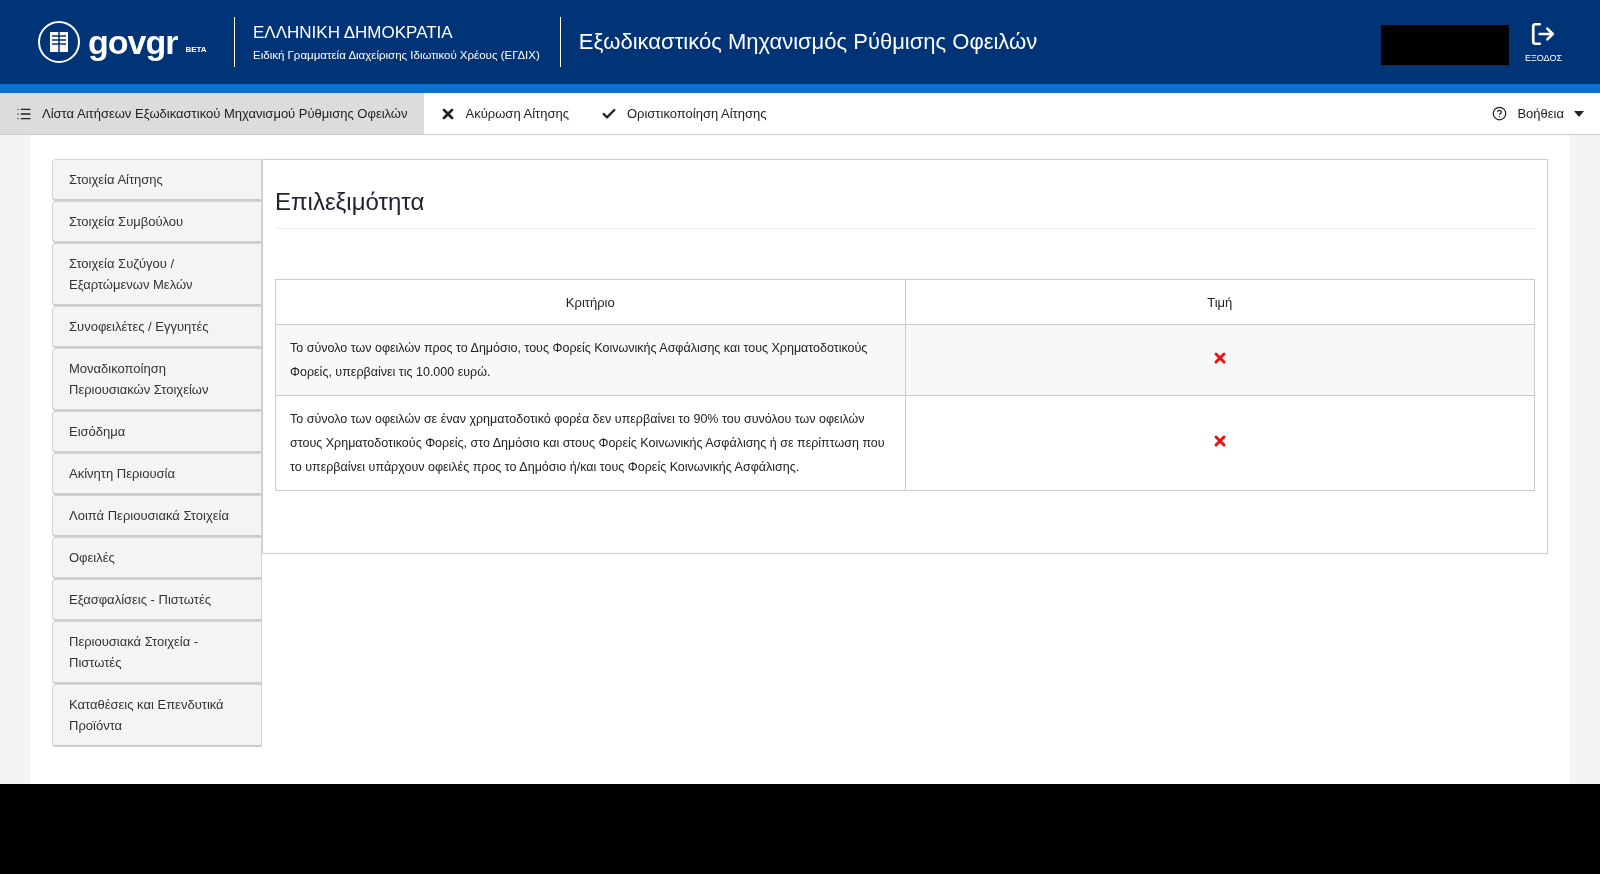  Describe the element at coordinates (590, 302) in the screenshot. I see `column-header: Κριτήριο` at that location.